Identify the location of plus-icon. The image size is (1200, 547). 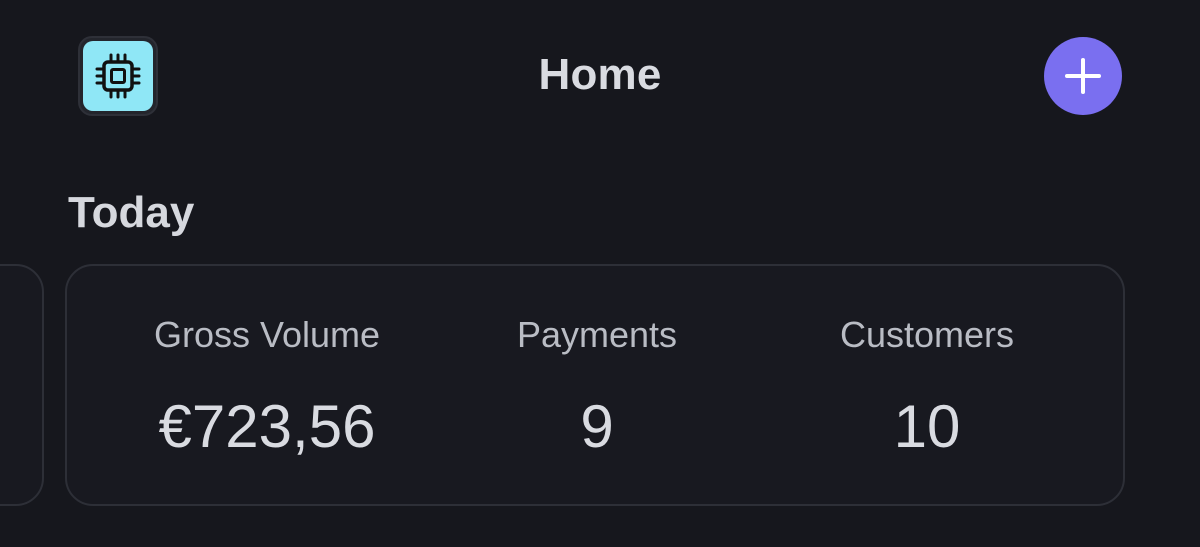
(1083, 76).